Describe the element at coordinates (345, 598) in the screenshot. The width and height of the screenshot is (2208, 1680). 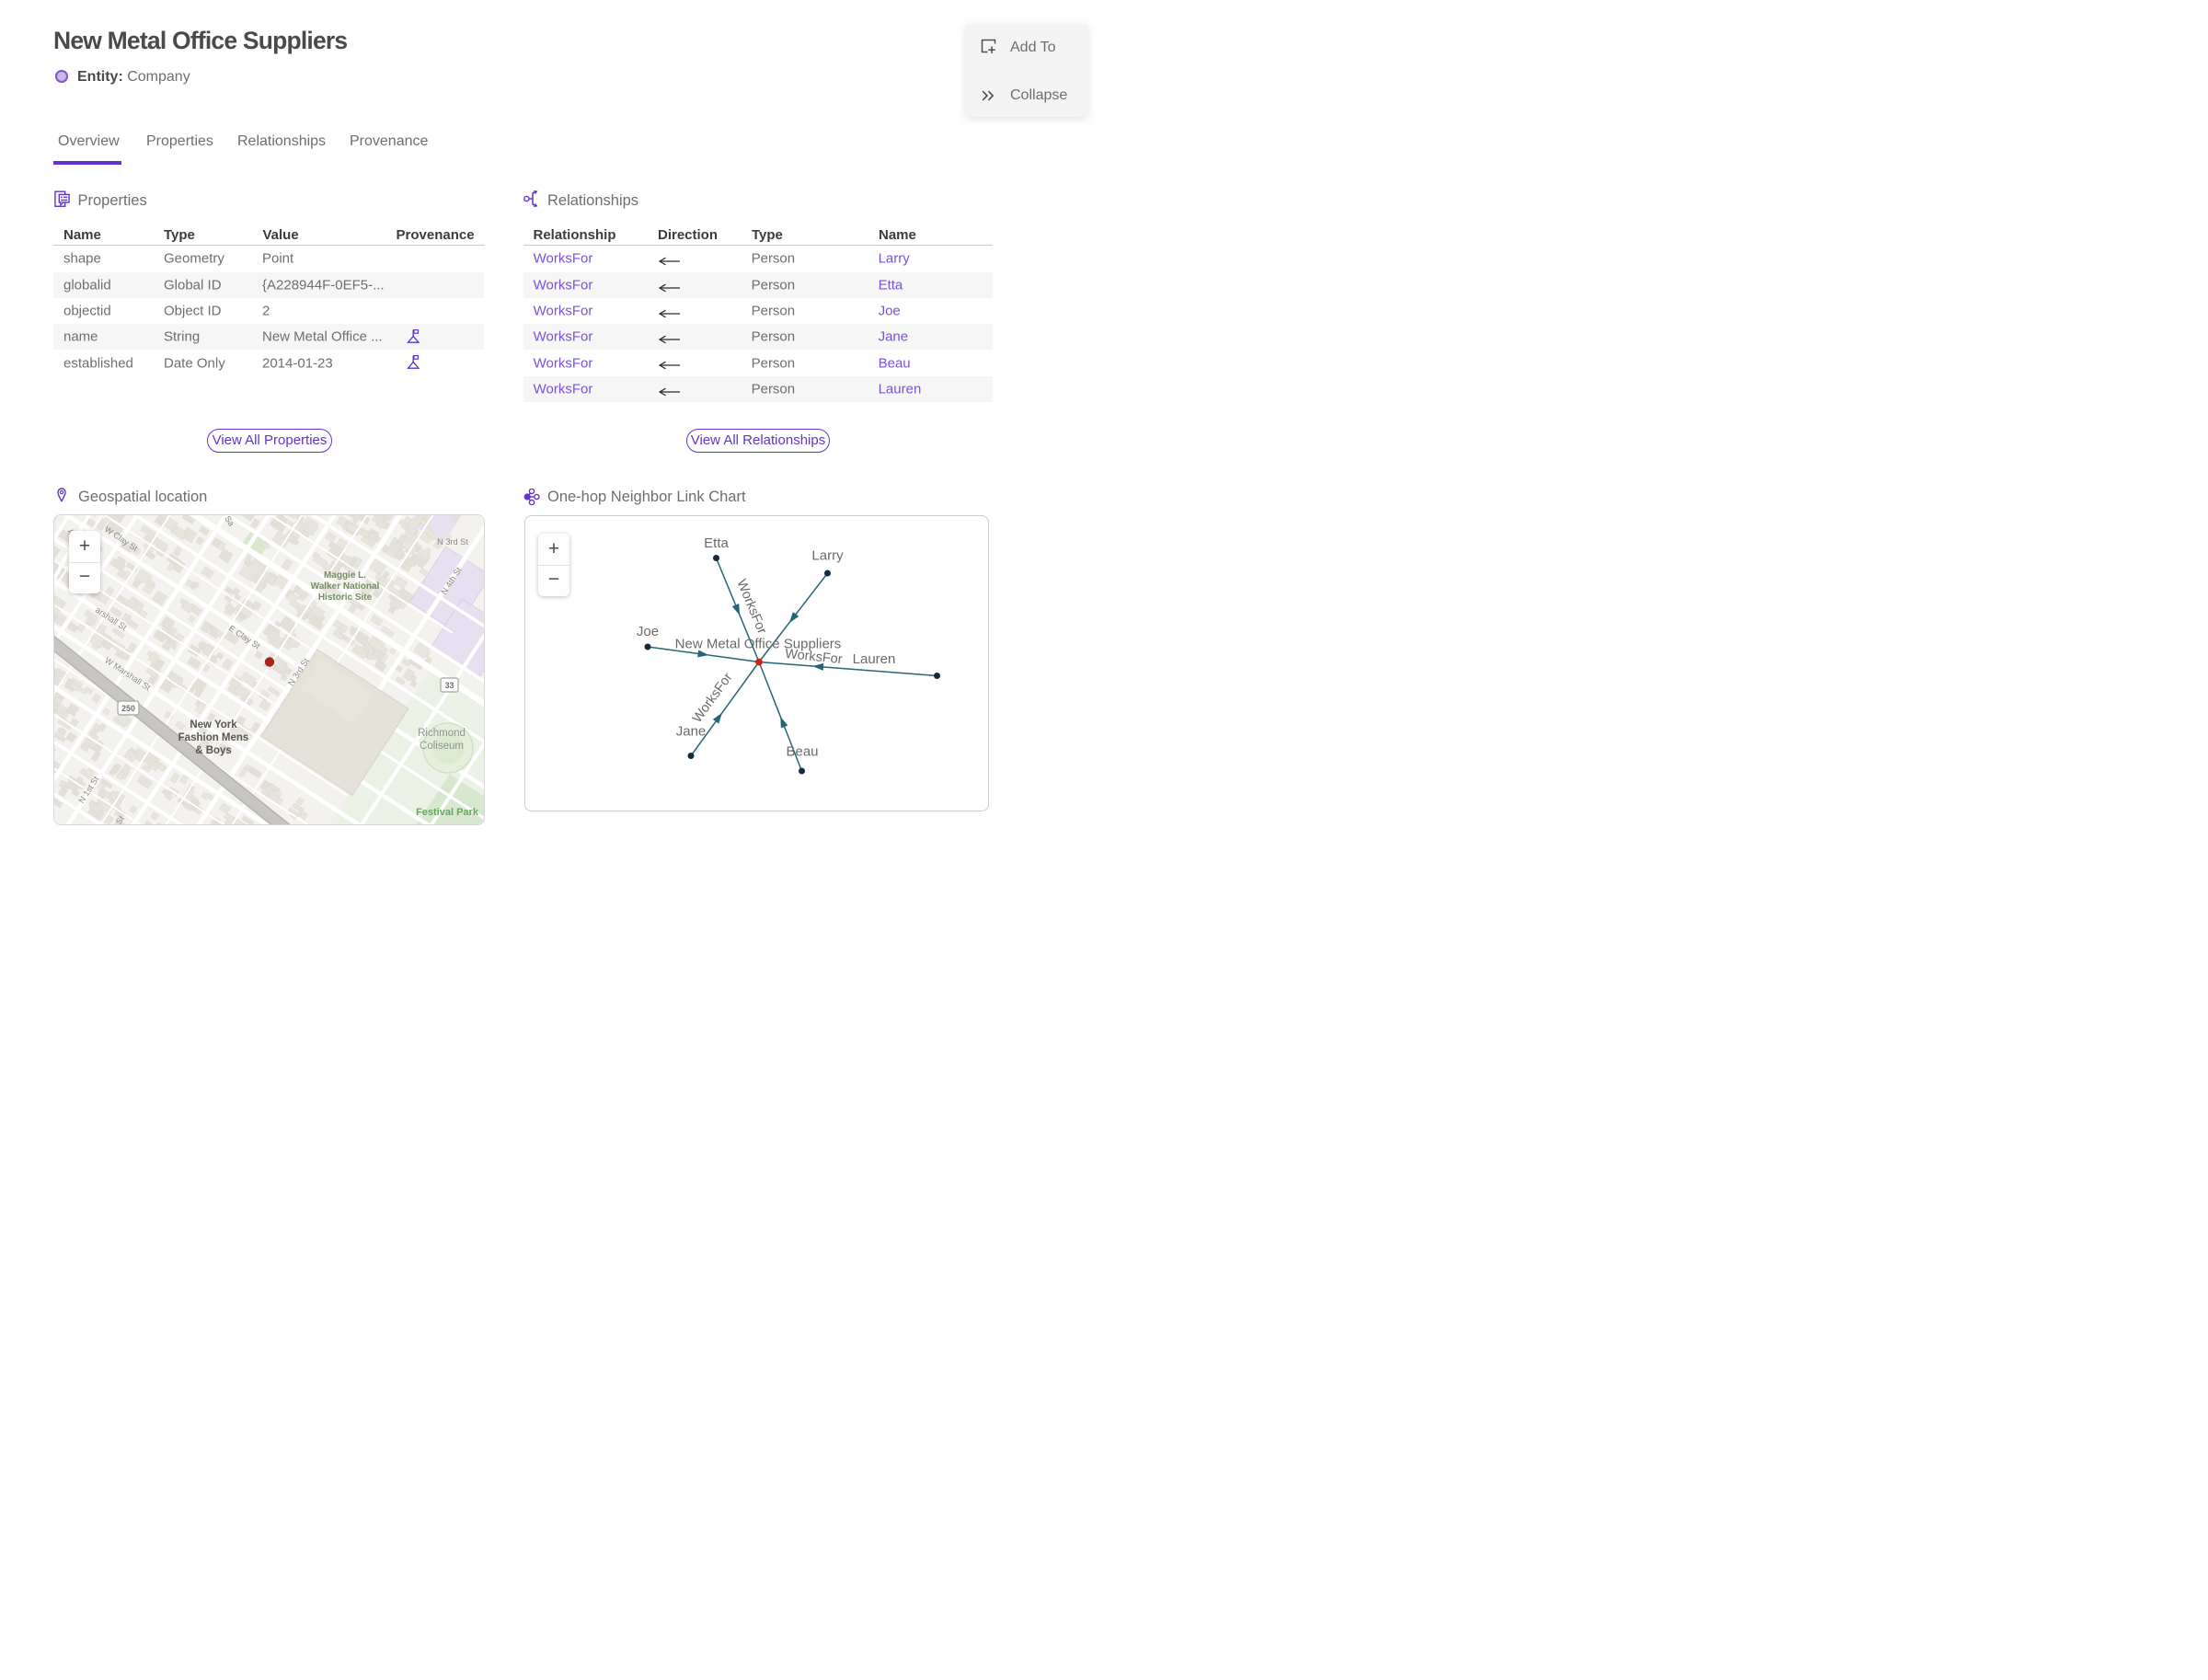
I see `svg-text: Historic Site` at that location.